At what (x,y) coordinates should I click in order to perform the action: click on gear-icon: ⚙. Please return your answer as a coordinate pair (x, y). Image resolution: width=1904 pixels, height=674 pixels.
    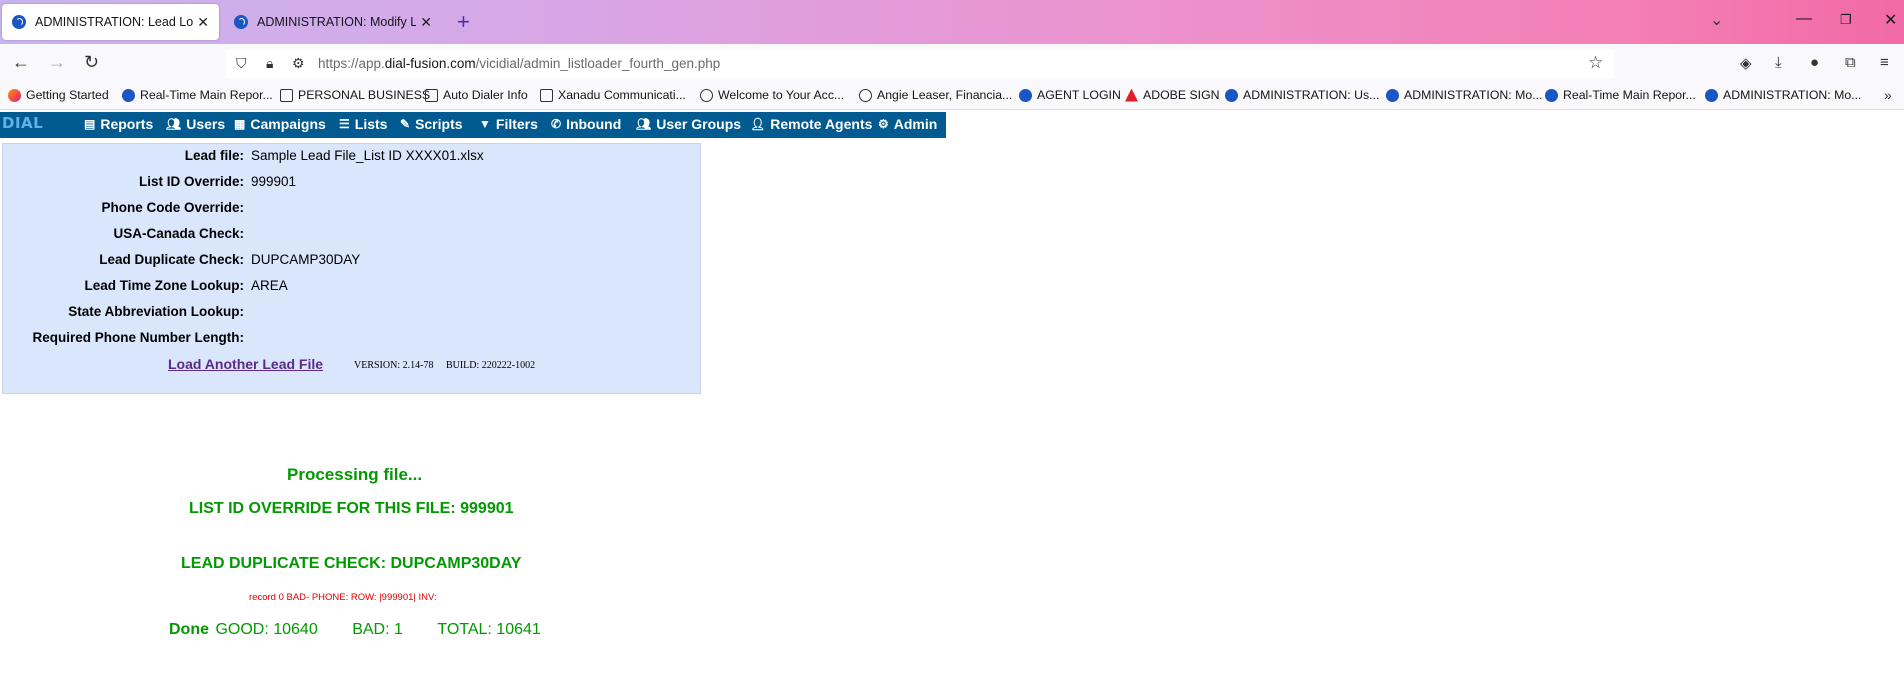
    Looking at the image, I should click on (883, 124).